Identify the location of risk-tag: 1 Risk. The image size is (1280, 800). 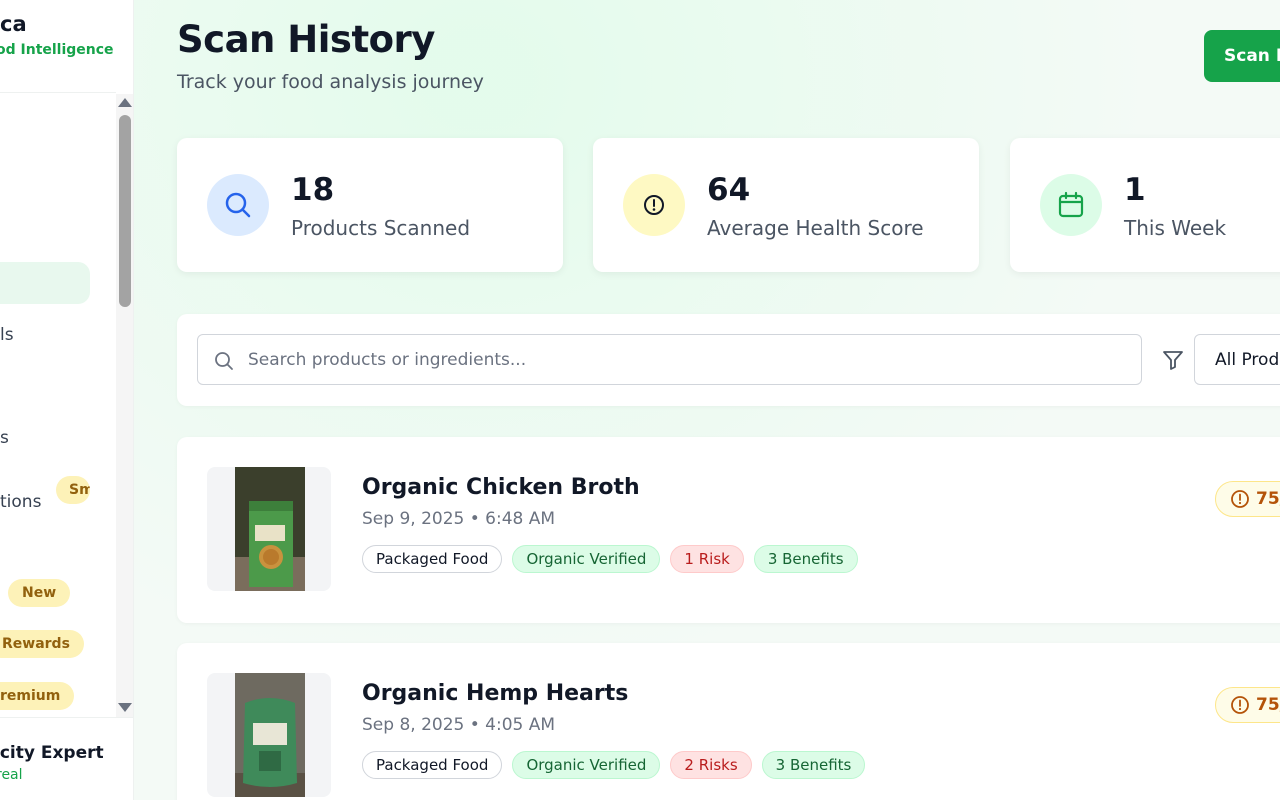
(707, 559).